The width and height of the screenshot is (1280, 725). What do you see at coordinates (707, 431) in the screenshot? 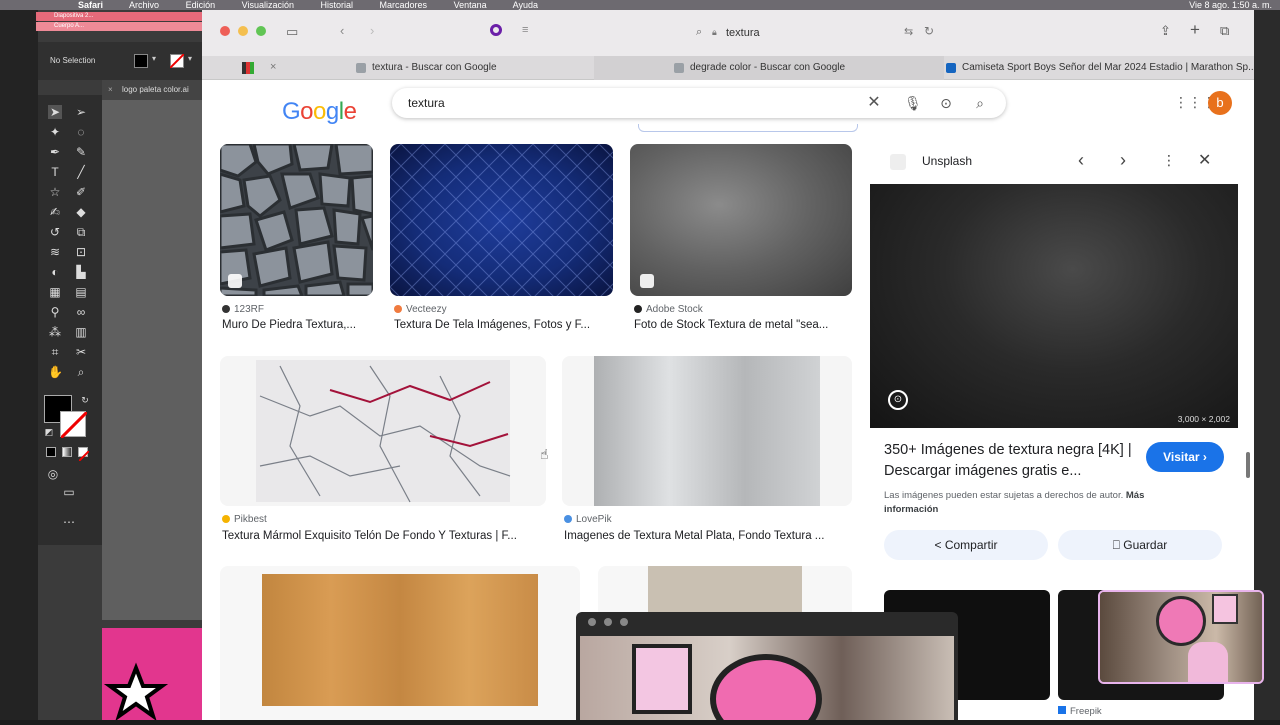
I see `result-image-silver` at bounding box center [707, 431].